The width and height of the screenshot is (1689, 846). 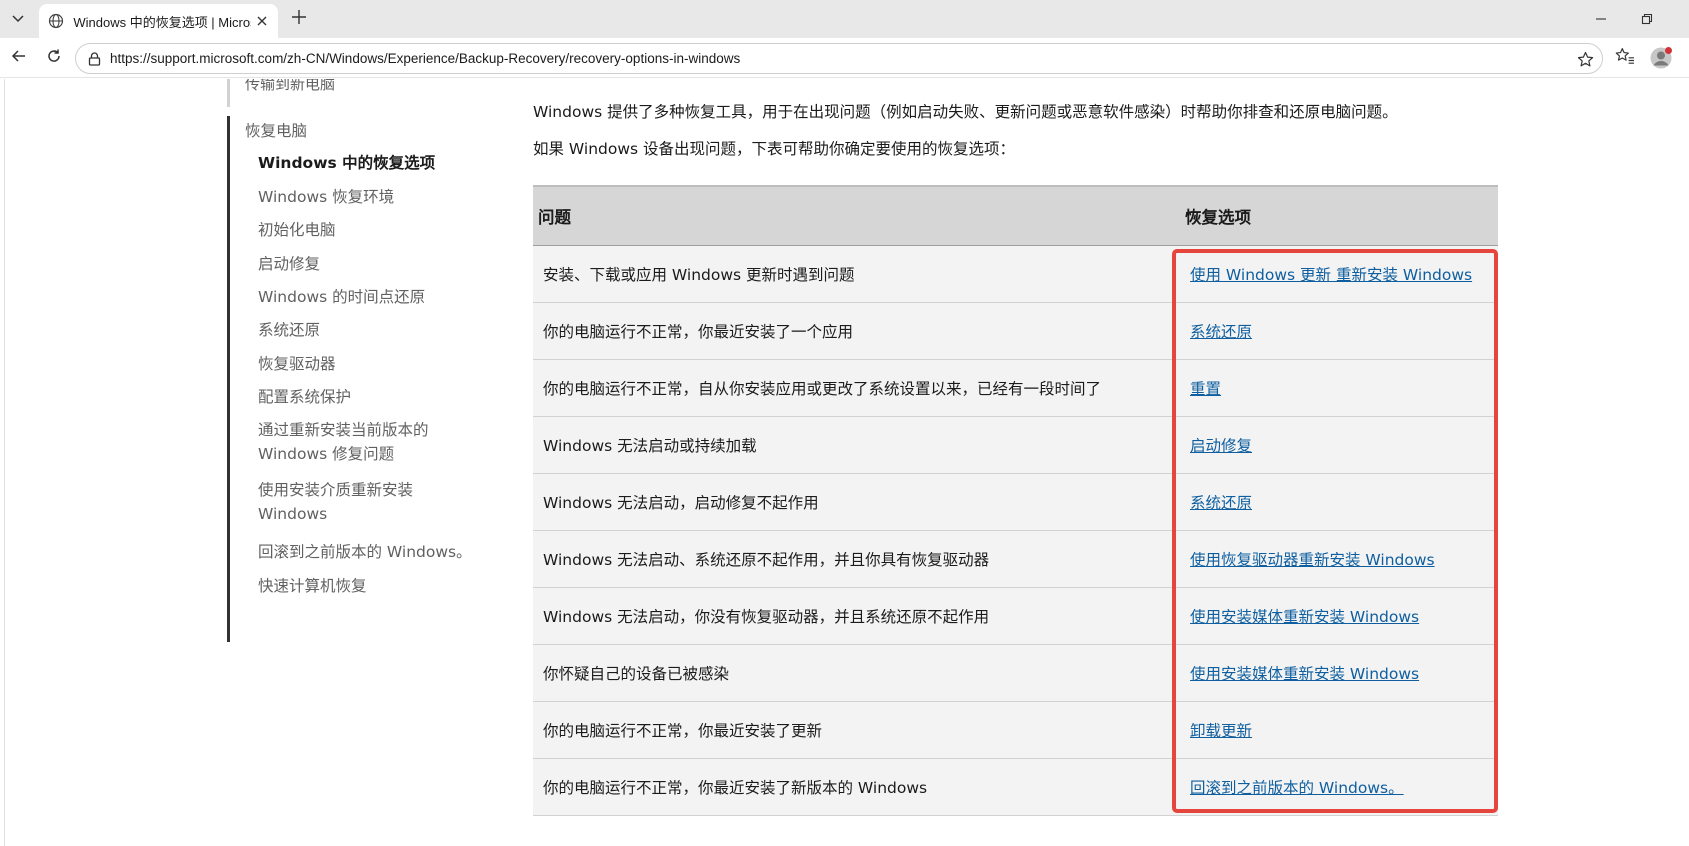 I want to click on refresh-icon, so click(x=54, y=58).